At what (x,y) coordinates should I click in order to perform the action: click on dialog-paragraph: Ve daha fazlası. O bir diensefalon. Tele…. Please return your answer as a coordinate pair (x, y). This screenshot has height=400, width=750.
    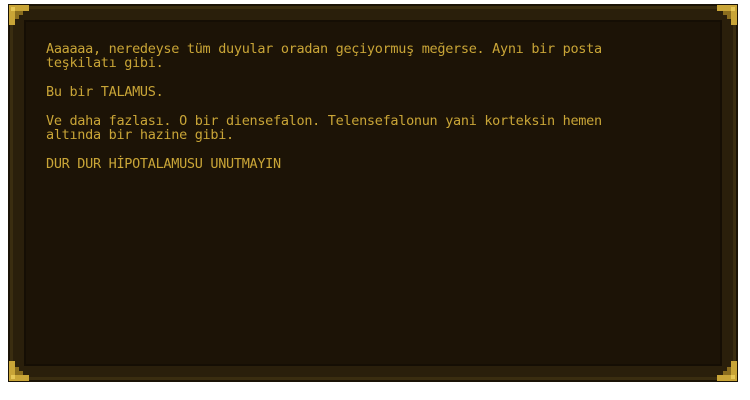
    Looking at the image, I should click on (324, 128).